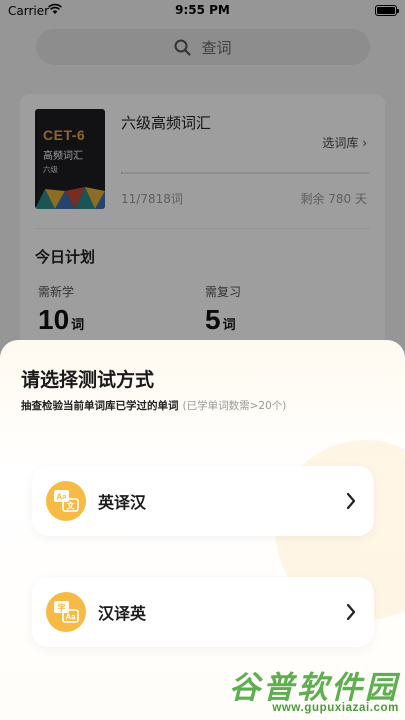  I want to click on option-label: 英译汉, so click(122, 502).